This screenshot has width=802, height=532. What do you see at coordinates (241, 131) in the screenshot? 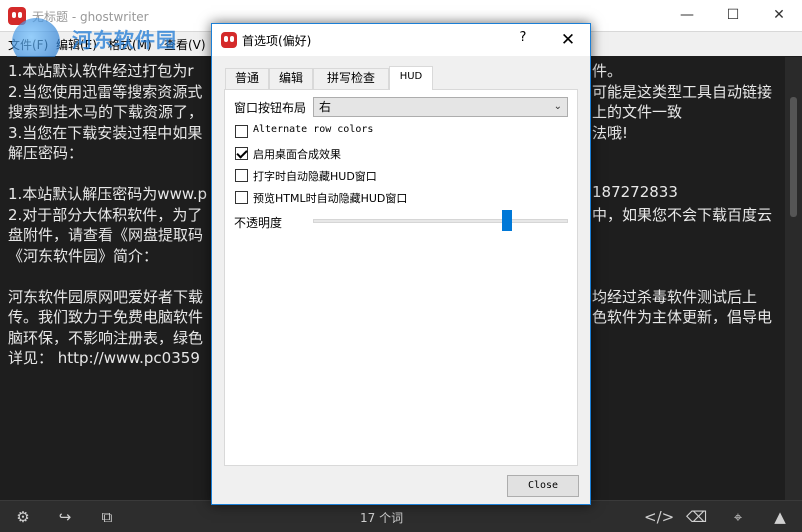
I see `alternate-row-colors-checkbox` at bounding box center [241, 131].